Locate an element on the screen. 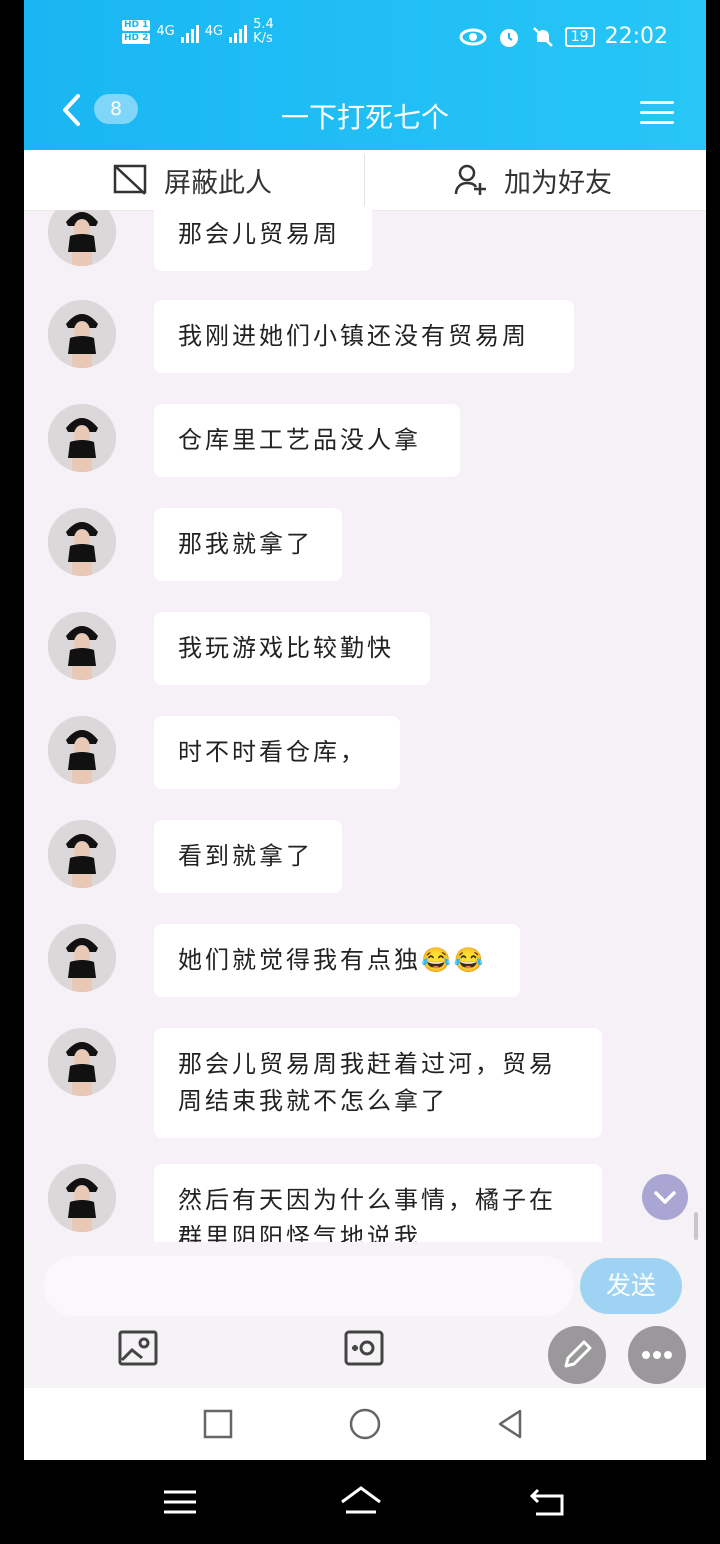  triangle-back-icon is located at coordinates (510, 1424).